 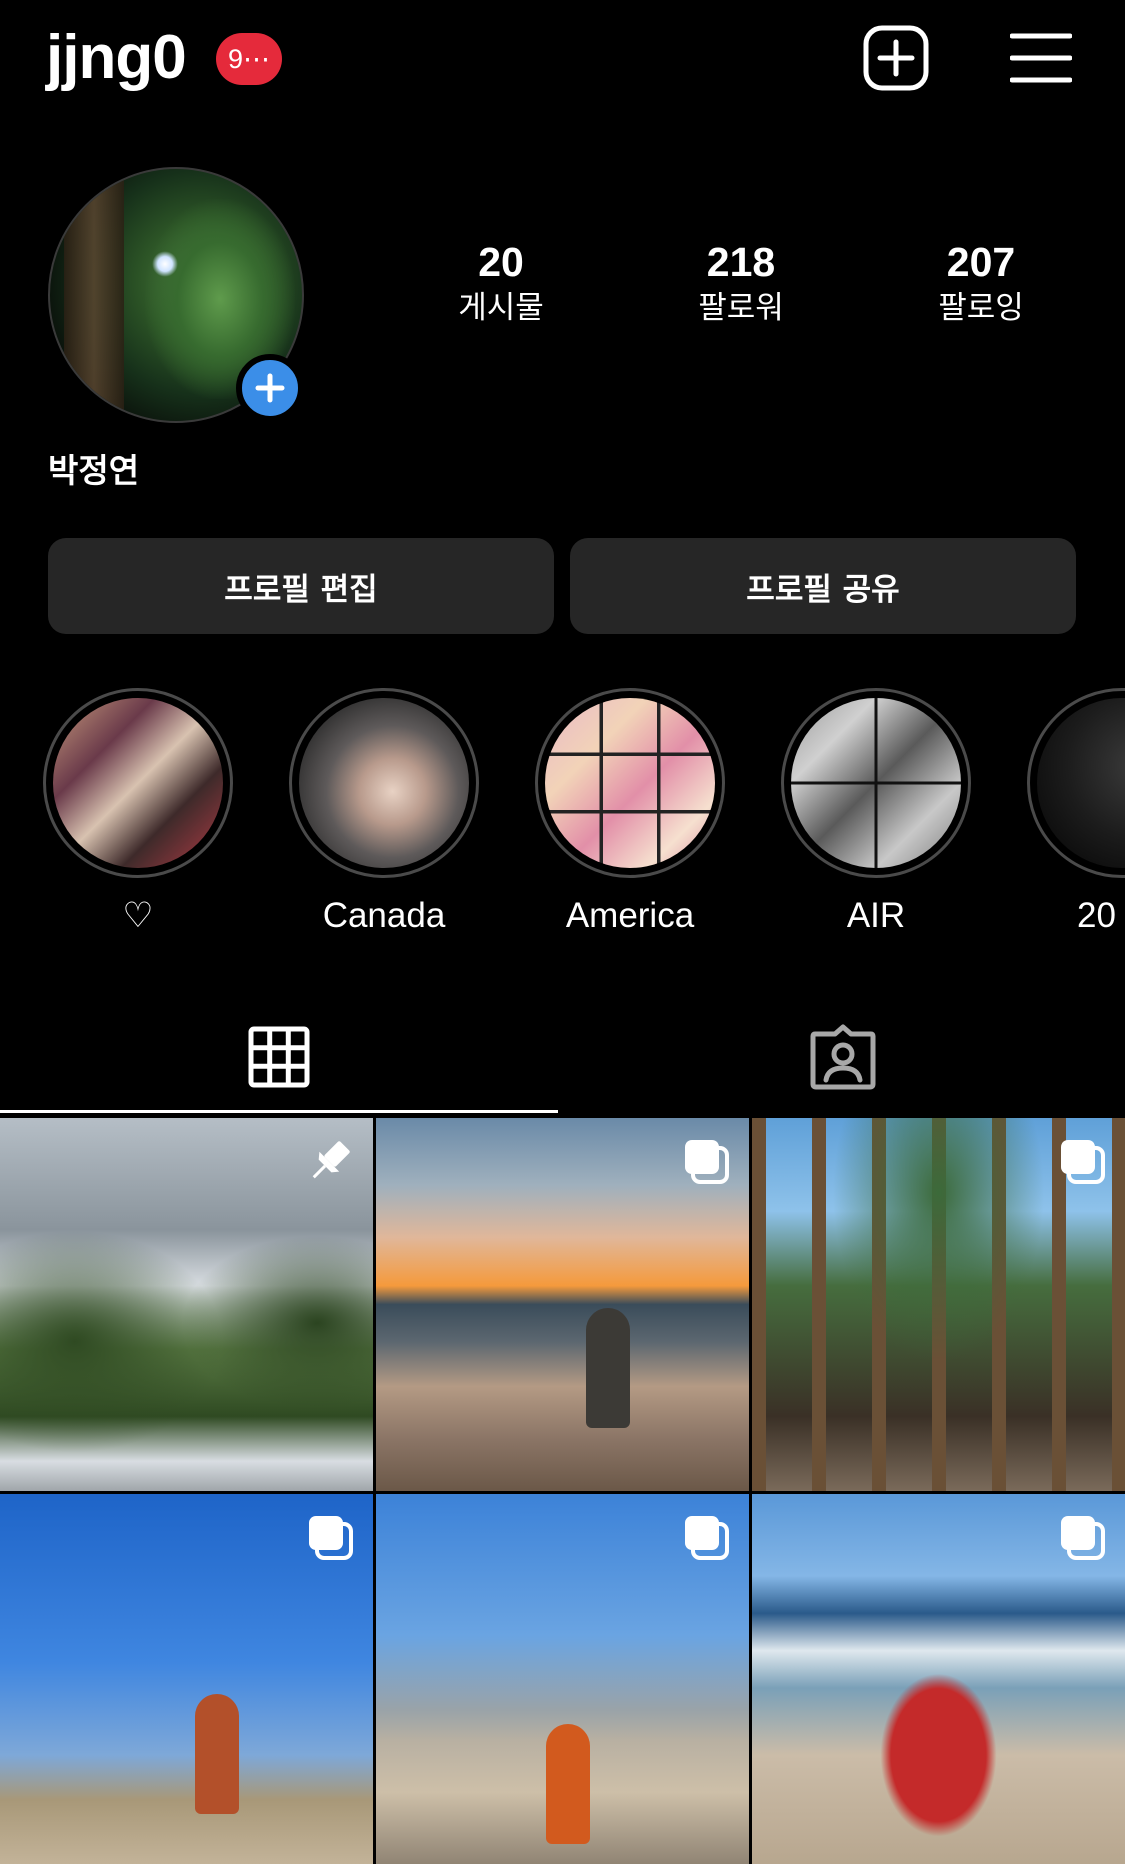 What do you see at coordinates (116, 57) in the screenshot?
I see `username-title: jjng0` at bounding box center [116, 57].